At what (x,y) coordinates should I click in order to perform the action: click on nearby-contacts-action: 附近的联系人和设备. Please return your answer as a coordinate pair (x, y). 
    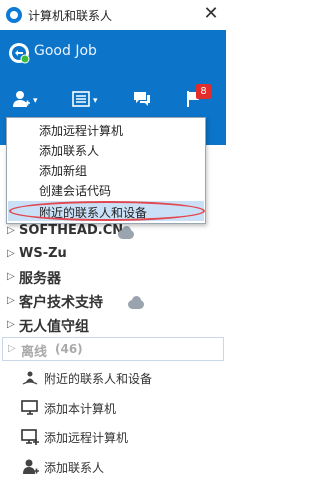
    Looking at the image, I should click on (113, 378).